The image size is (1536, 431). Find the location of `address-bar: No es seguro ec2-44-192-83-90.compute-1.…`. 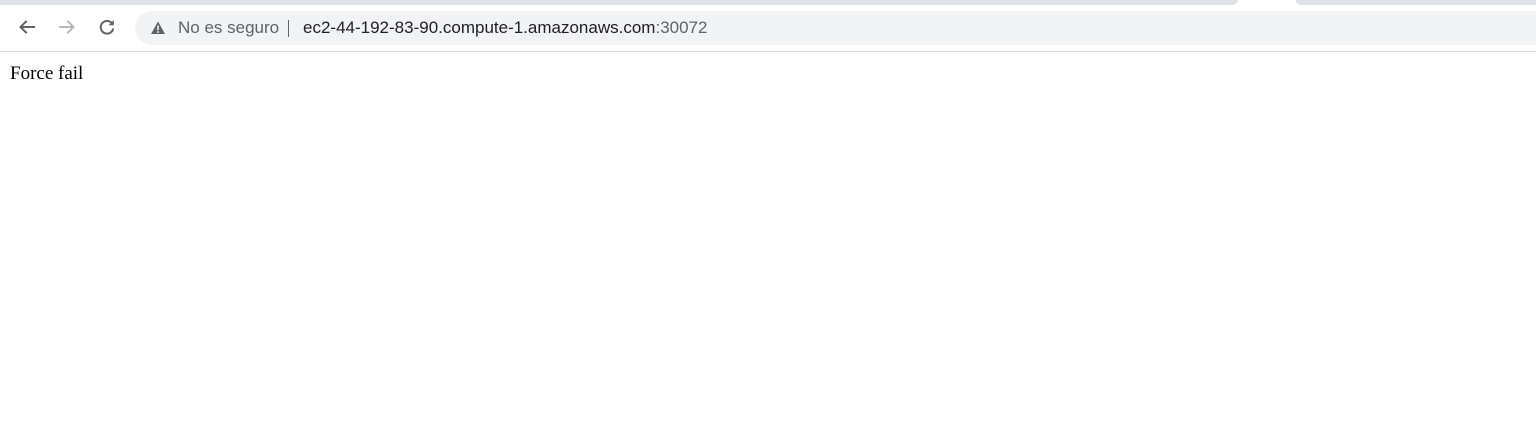

address-bar: No es seguro ec2-44-192-83-90.compute-1.… is located at coordinates (835, 28).